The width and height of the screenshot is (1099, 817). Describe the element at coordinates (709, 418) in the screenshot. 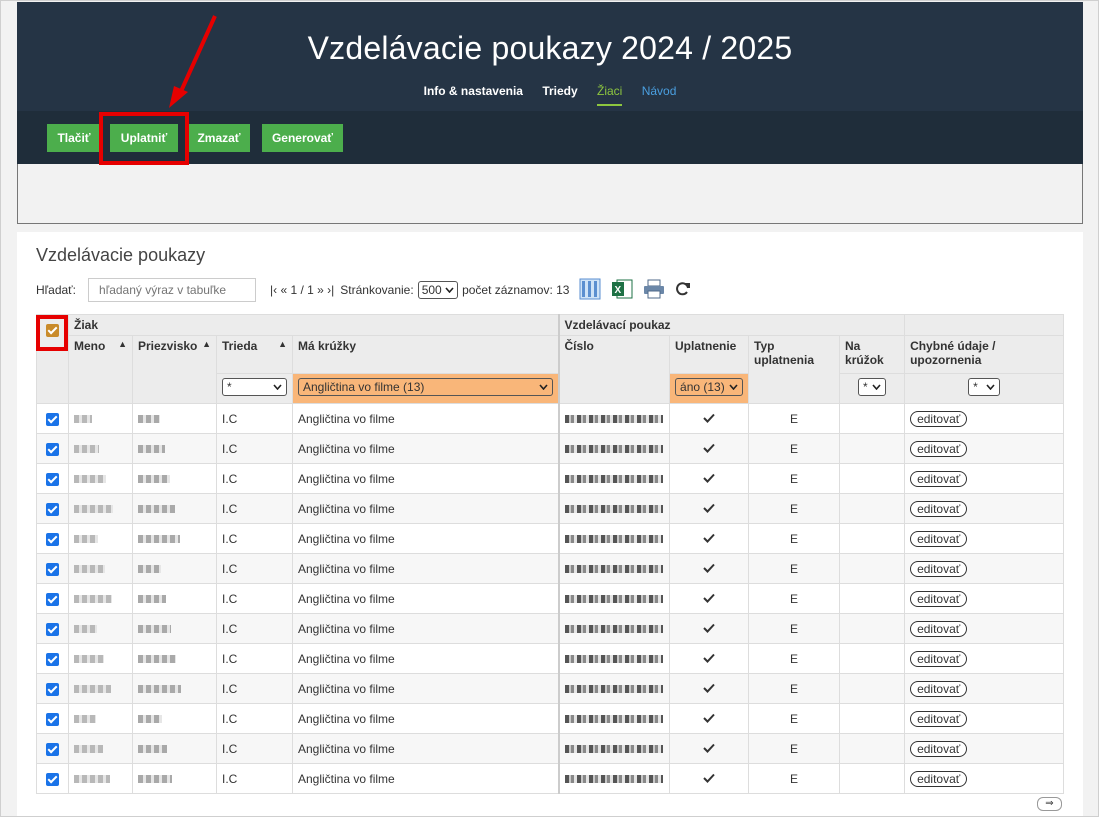

I see `checkmark-icon` at that location.